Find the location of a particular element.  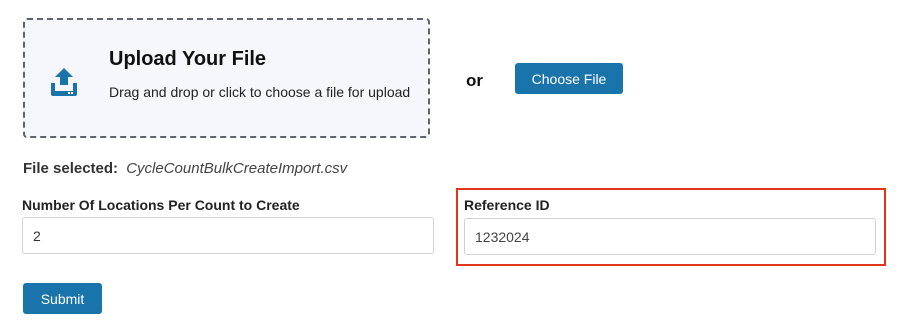

reference-id-input is located at coordinates (670, 236).